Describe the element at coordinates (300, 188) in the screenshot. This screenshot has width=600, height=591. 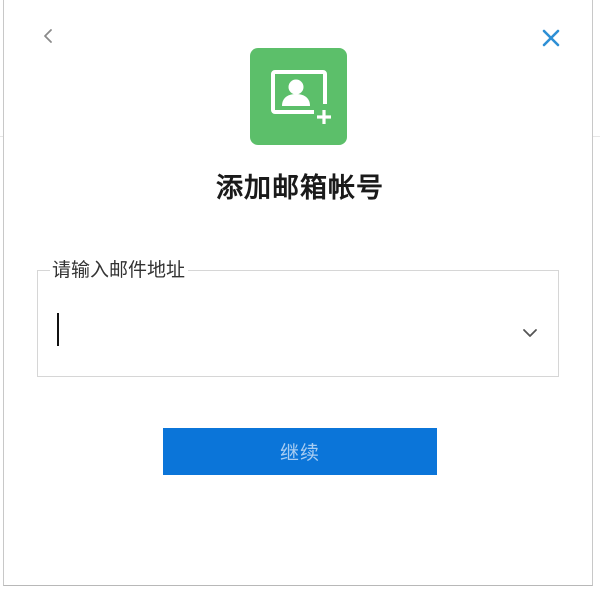
I see `dialog-title: 添加邮箱帐号` at that location.